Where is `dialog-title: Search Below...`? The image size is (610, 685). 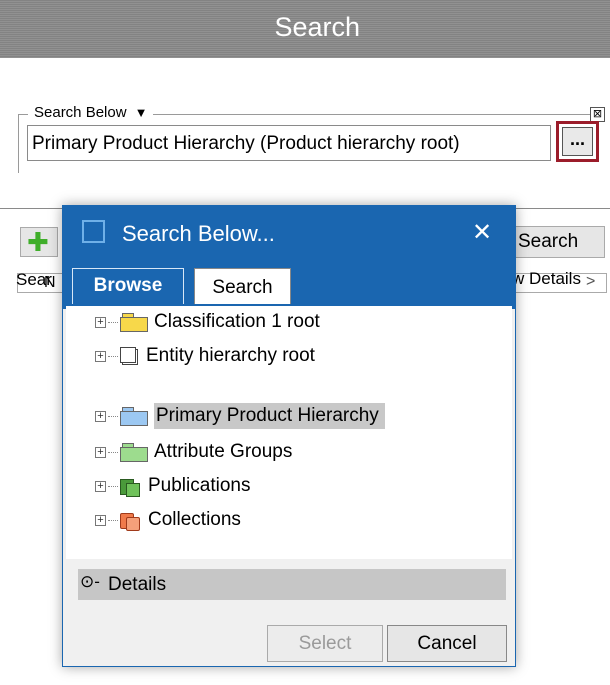
dialog-title: Search Below... is located at coordinates (198, 233).